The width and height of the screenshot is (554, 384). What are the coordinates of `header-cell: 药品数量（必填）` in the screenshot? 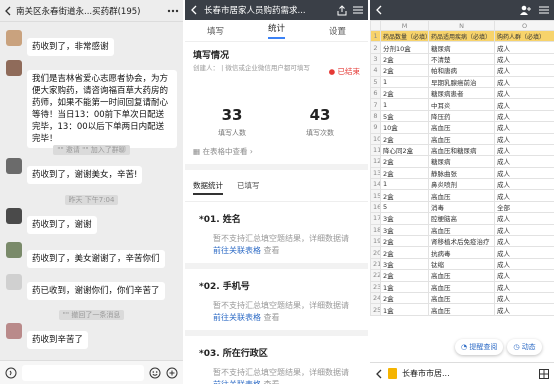 It's located at (404, 36).